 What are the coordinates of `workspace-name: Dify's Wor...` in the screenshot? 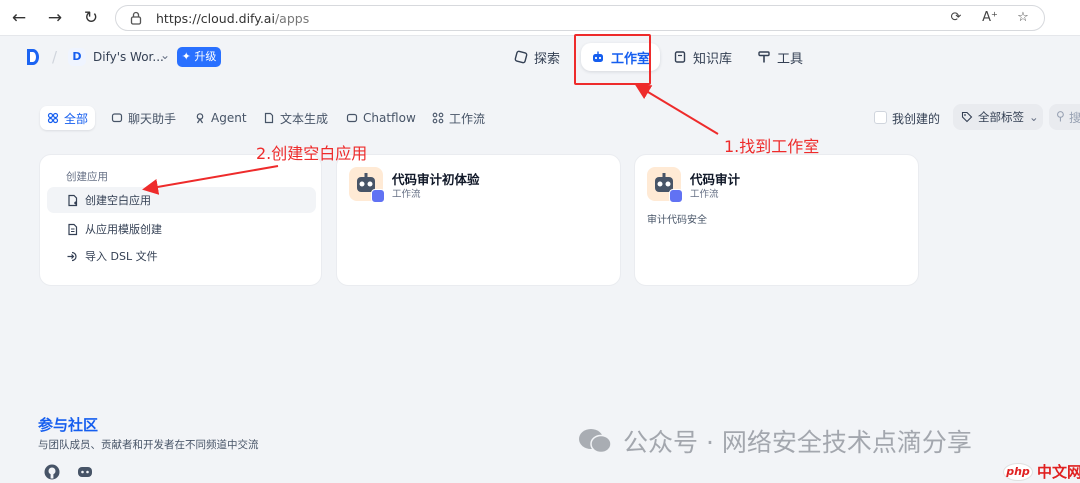 It's located at (128, 57).